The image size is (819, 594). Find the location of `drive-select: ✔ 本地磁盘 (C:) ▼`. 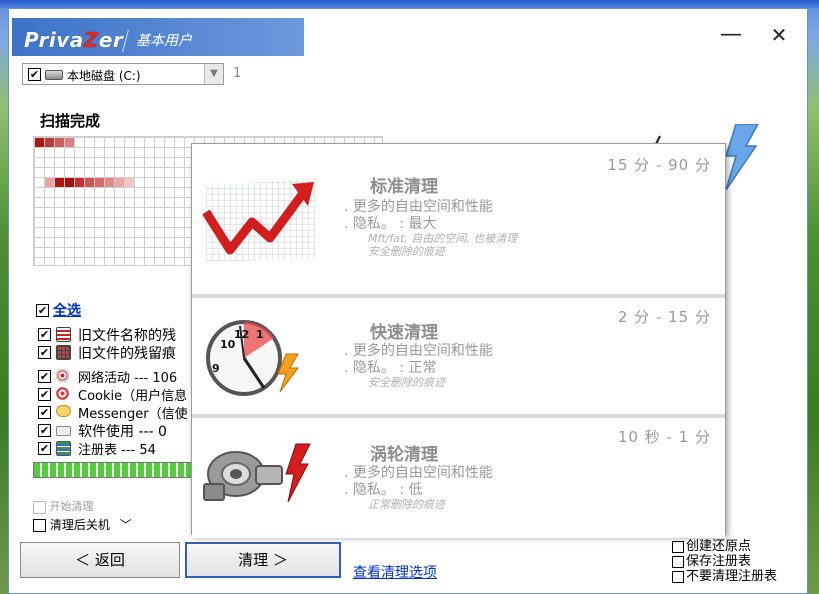

drive-select: ✔ 本地磁盘 (C:) ▼ is located at coordinates (123, 74).